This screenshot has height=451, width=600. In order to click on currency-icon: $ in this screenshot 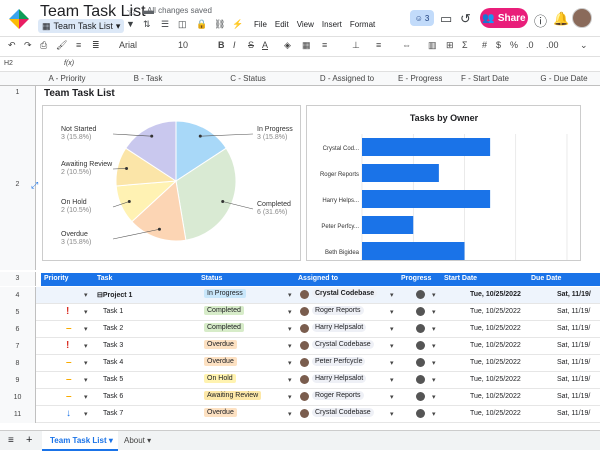, I will do `click(498, 45)`.